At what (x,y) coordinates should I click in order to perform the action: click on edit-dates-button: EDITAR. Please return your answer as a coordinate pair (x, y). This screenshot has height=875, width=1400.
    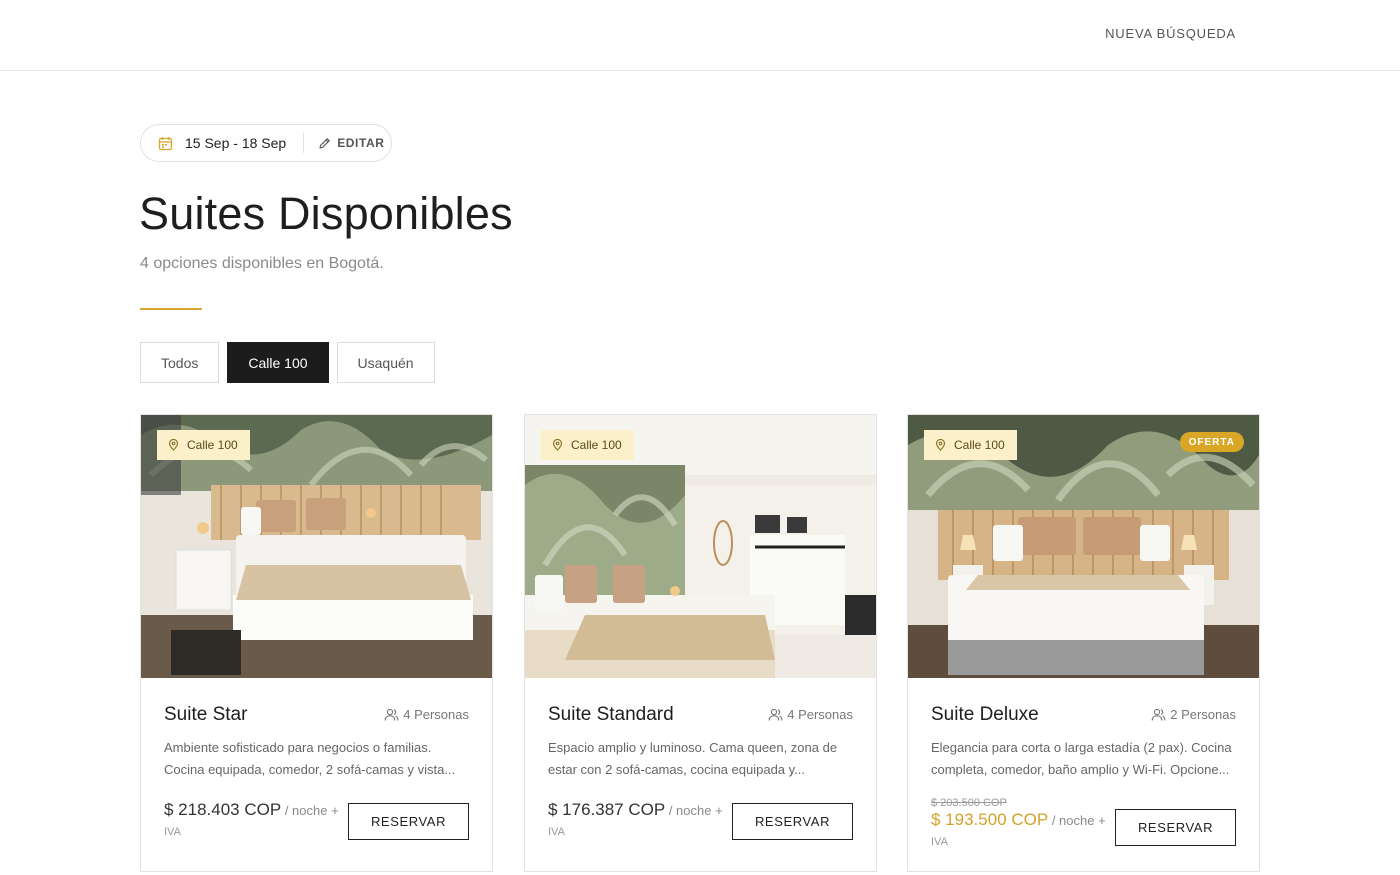
    Looking at the image, I should click on (351, 143).